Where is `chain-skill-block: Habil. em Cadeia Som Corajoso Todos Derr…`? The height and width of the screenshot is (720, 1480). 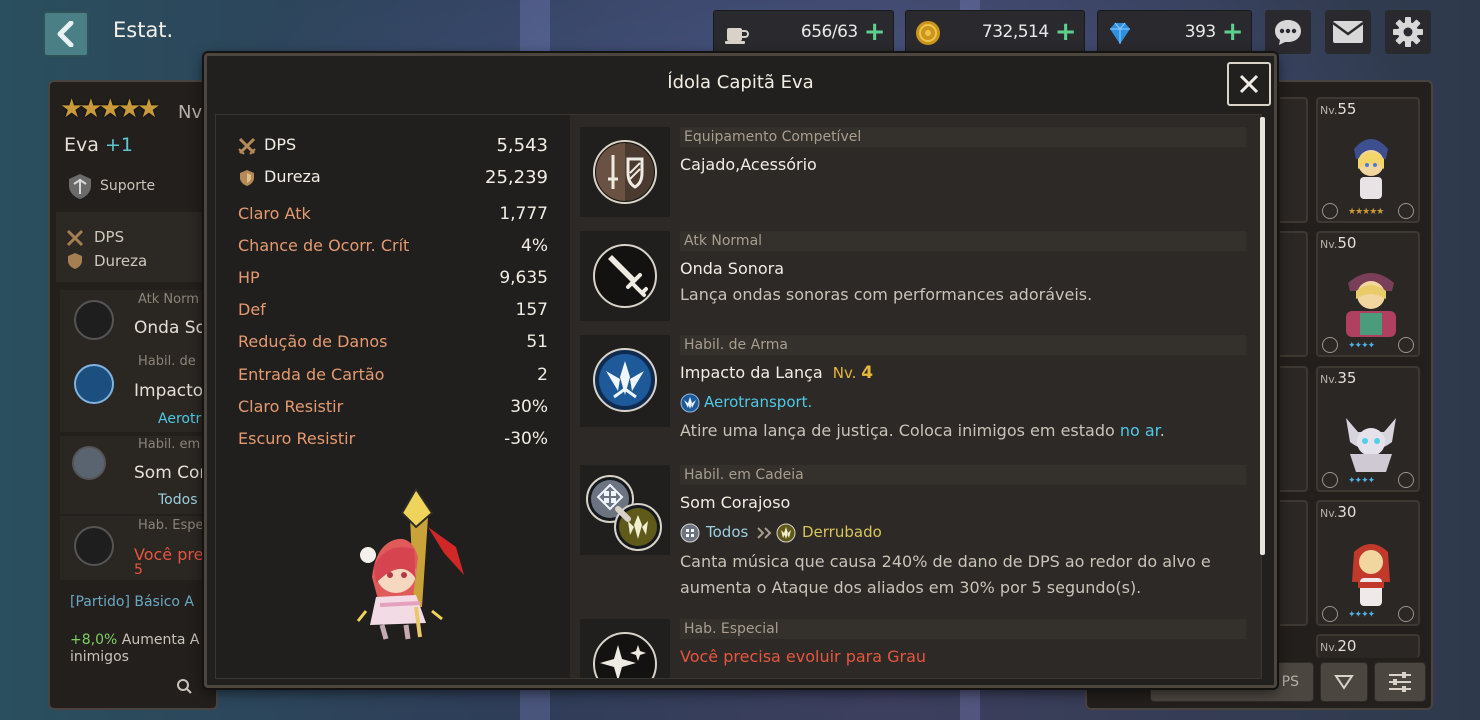 chain-skill-block: Habil. em Cadeia Som Corajoso Todos Derr… is located at coordinates (916, 535).